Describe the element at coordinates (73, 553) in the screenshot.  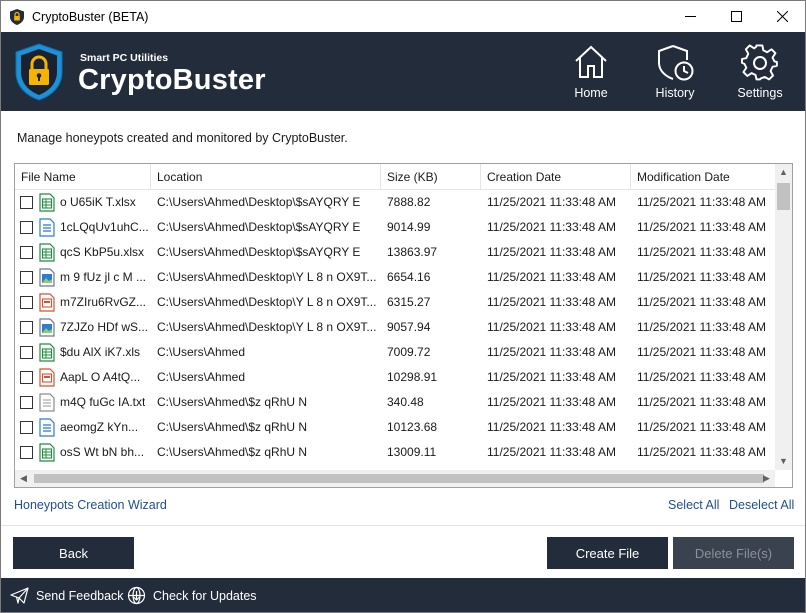
I see `back-button: Back` at that location.